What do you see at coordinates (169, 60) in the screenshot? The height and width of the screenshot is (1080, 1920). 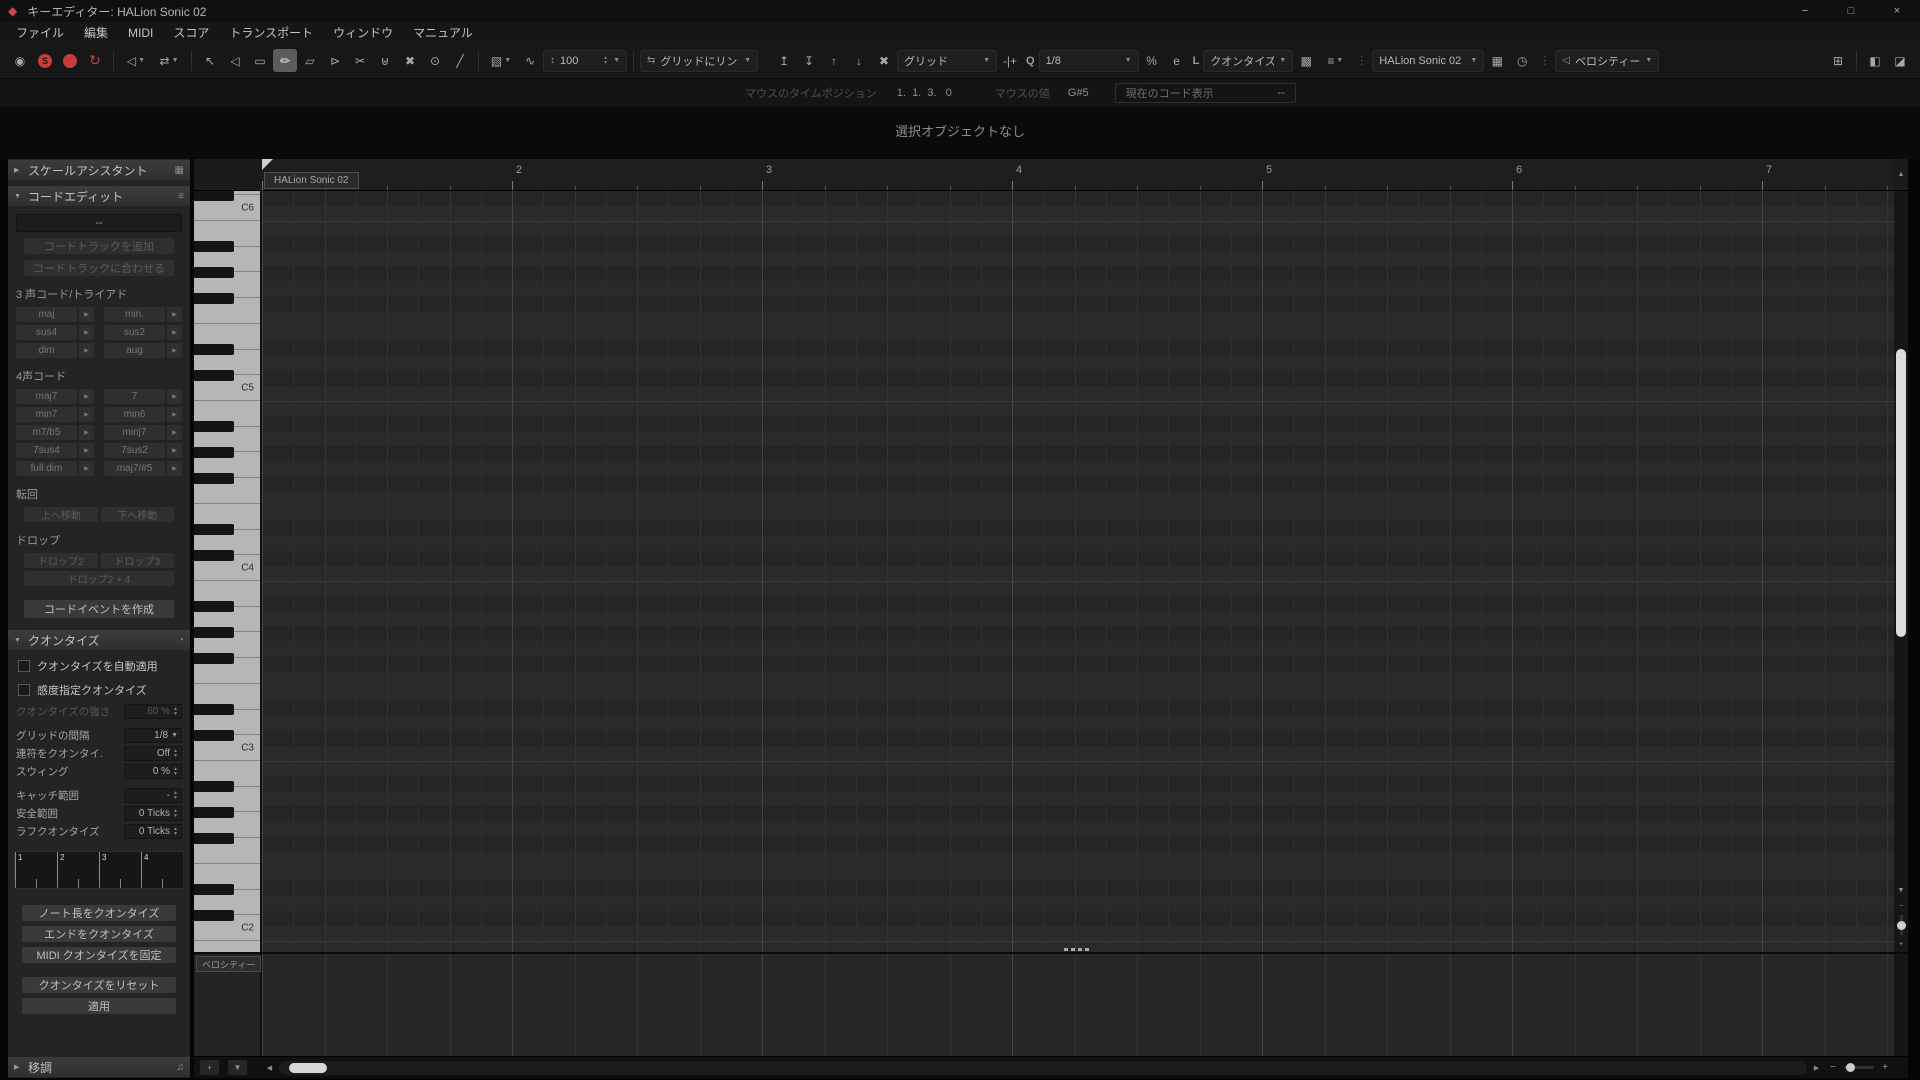 I see `autoscroll-button: ⇄ ▼` at bounding box center [169, 60].